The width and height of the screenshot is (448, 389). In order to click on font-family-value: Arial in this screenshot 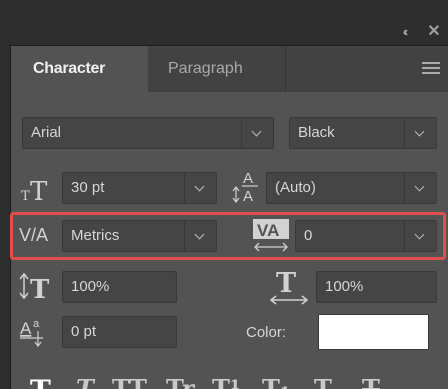, I will do `click(46, 132)`.